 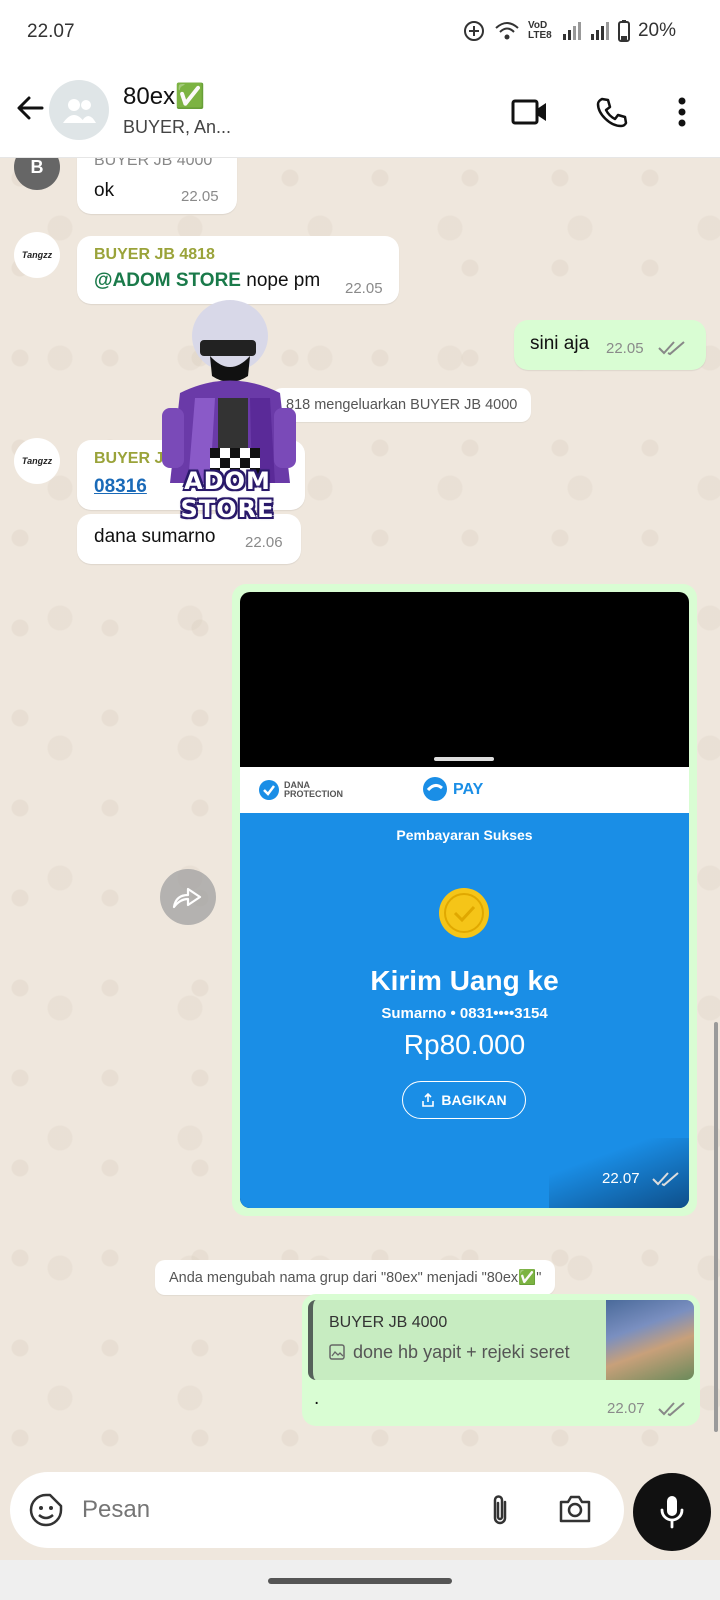 What do you see at coordinates (468, 789) in the screenshot?
I see `pay-label: PAY` at bounding box center [468, 789].